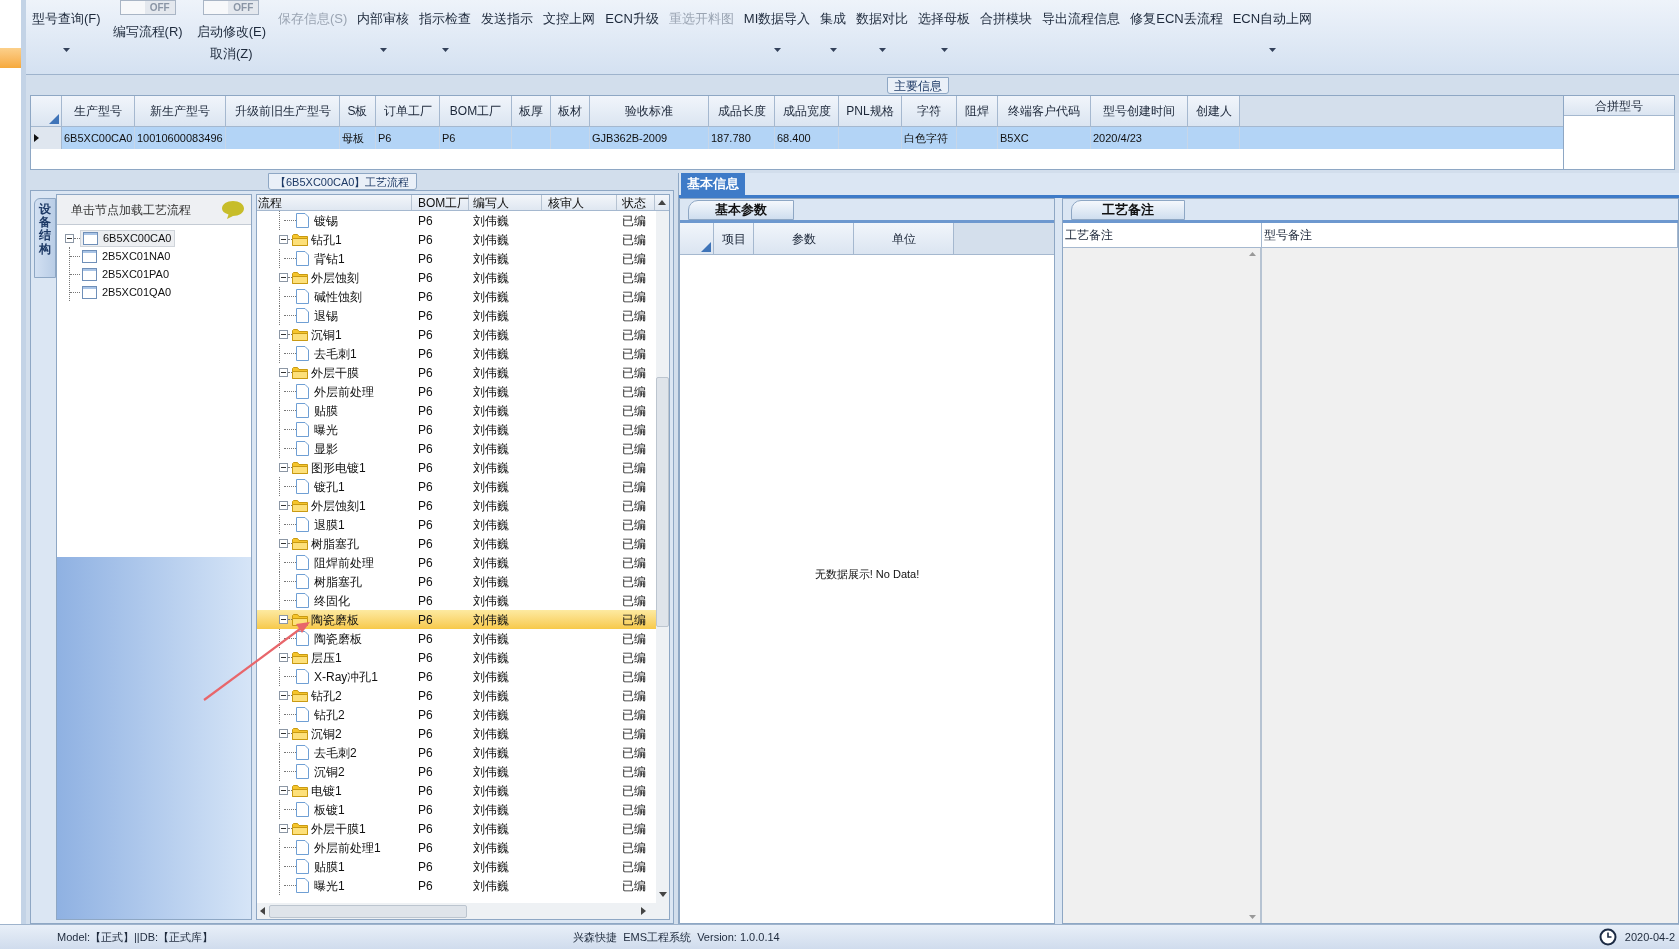 The height and width of the screenshot is (949, 1679). What do you see at coordinates (180, 111) in the screenshot?
I see `column-header: 新生产型号` at bounding box center [180, 111].